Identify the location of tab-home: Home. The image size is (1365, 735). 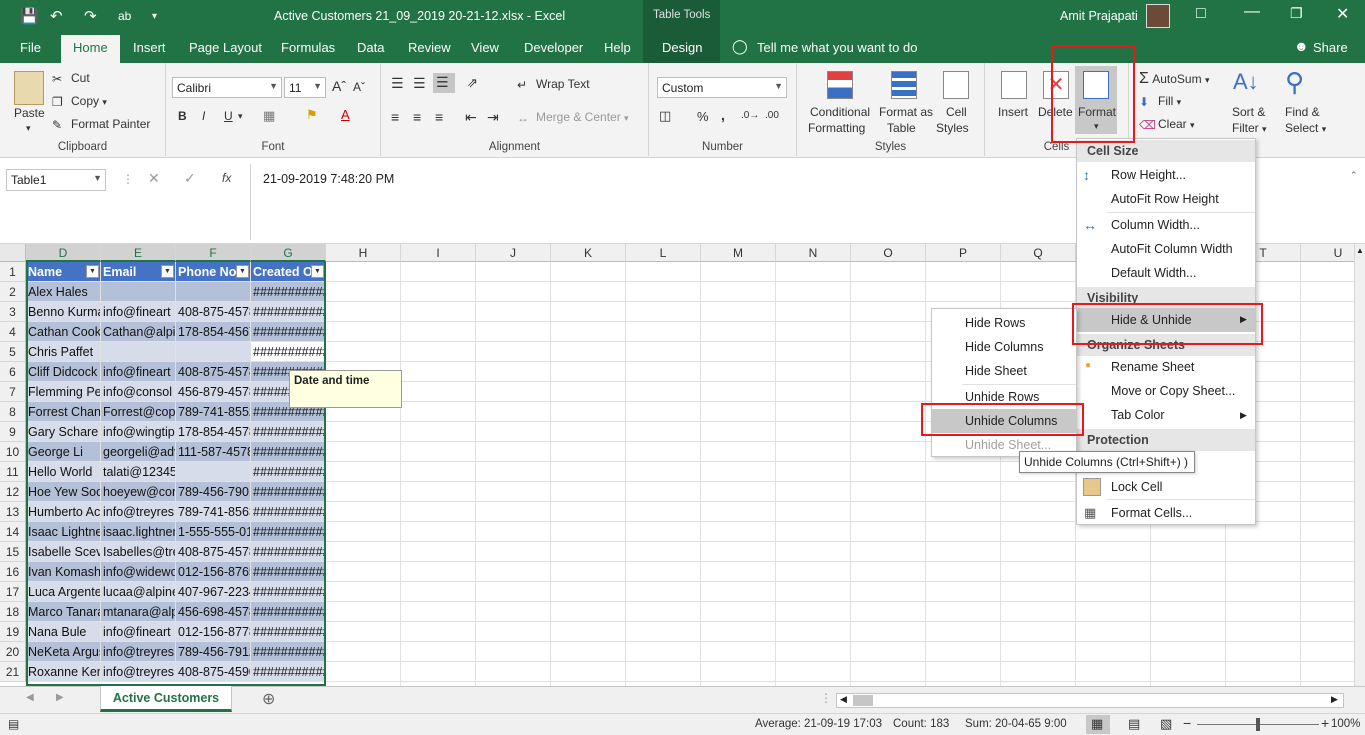
(90, 49).